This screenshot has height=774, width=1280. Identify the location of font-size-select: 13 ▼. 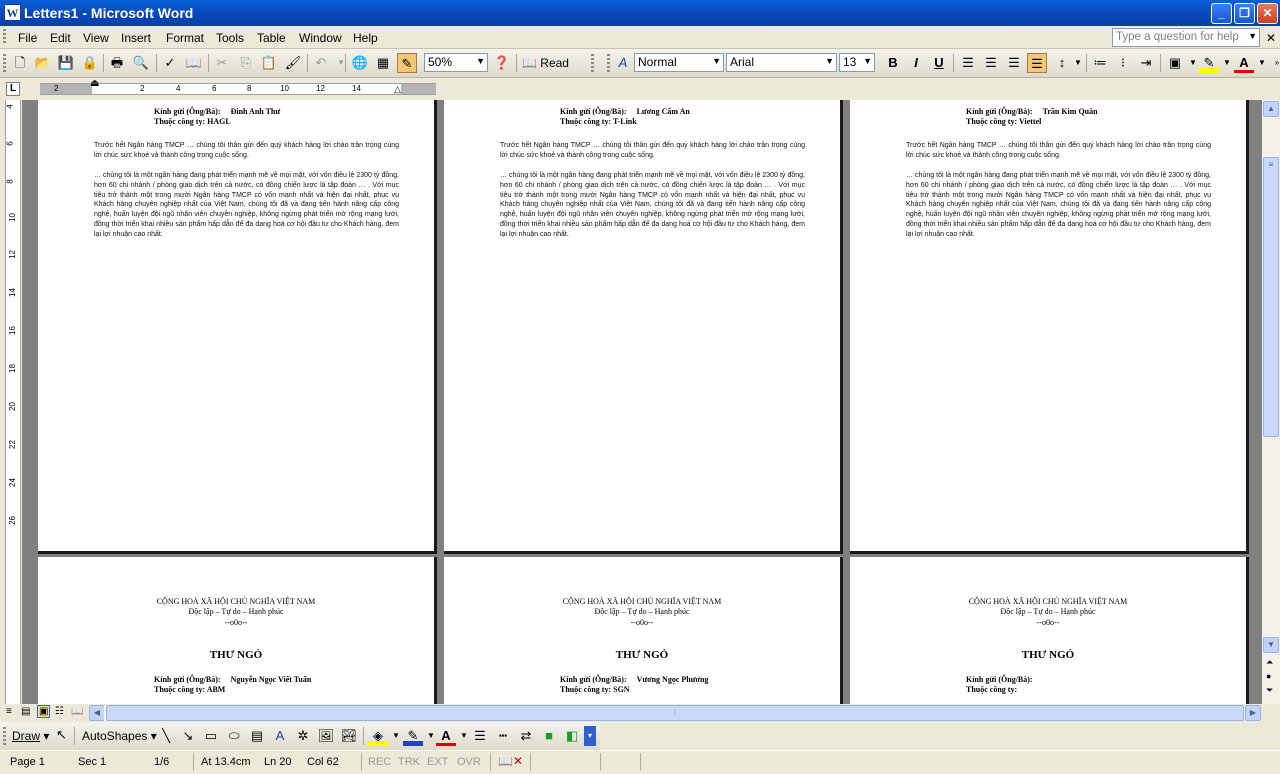
(857, 62).